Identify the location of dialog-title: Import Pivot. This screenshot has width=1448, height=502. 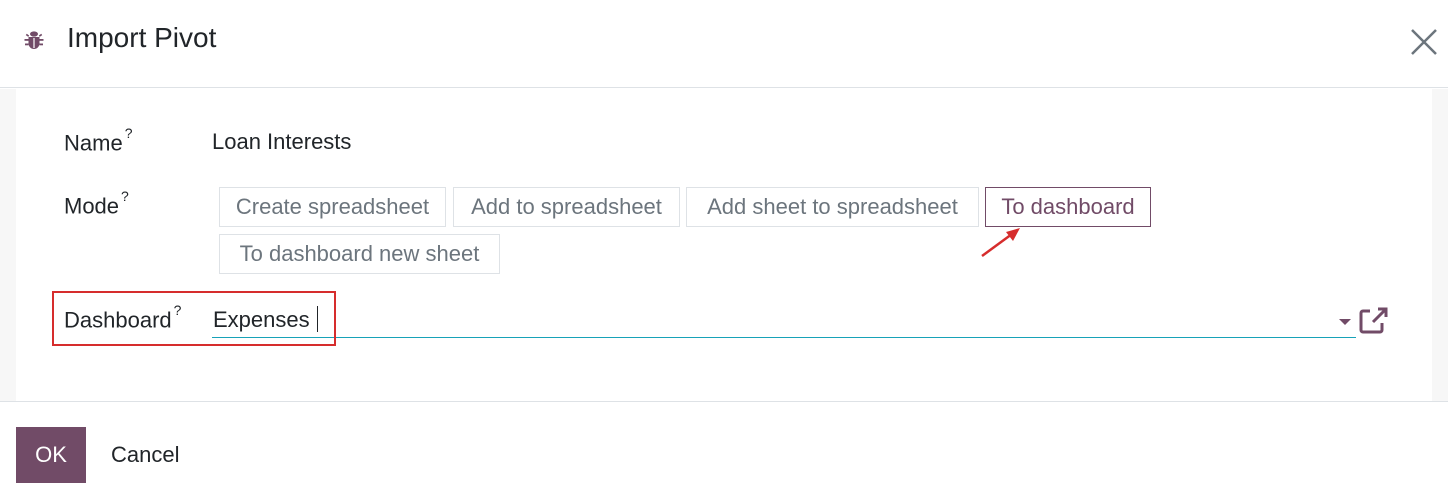
(142, 37).